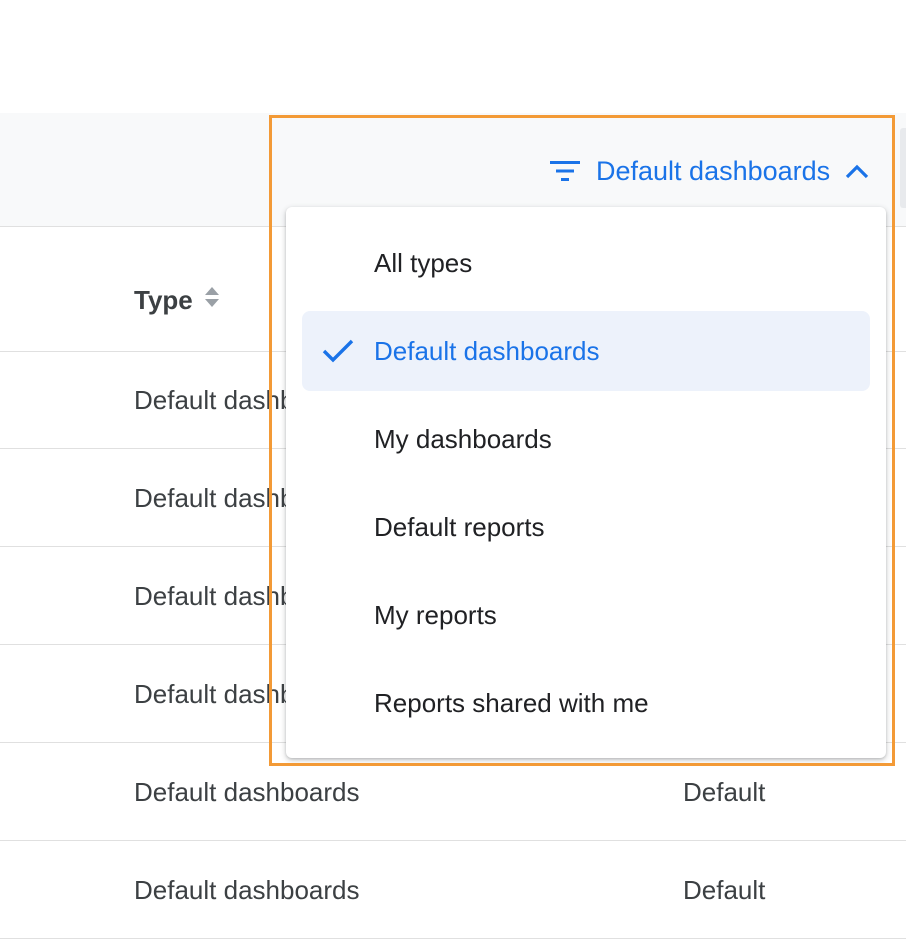  Describe the element at coordinates (586, 615) in the screenshot. I see `dropdown-option-my-reports: My reports` at that location.